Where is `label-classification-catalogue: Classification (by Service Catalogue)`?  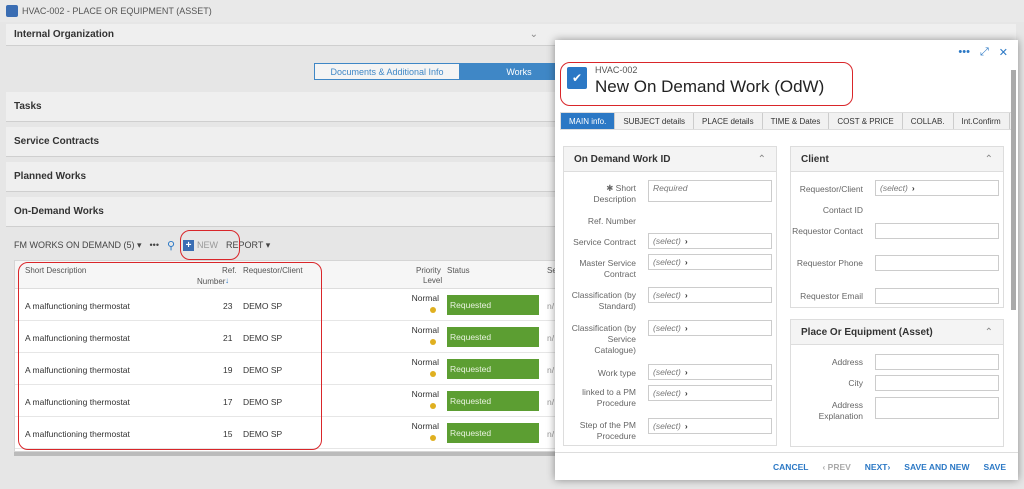
label-classification-catalogue: Classification (by Service Catalogue) is located at coordinates (603, 339).